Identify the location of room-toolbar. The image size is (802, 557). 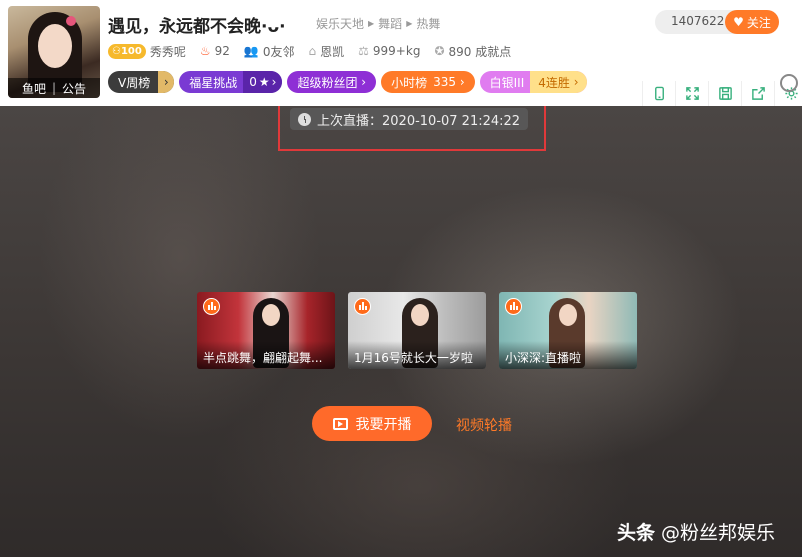
(722, 93).